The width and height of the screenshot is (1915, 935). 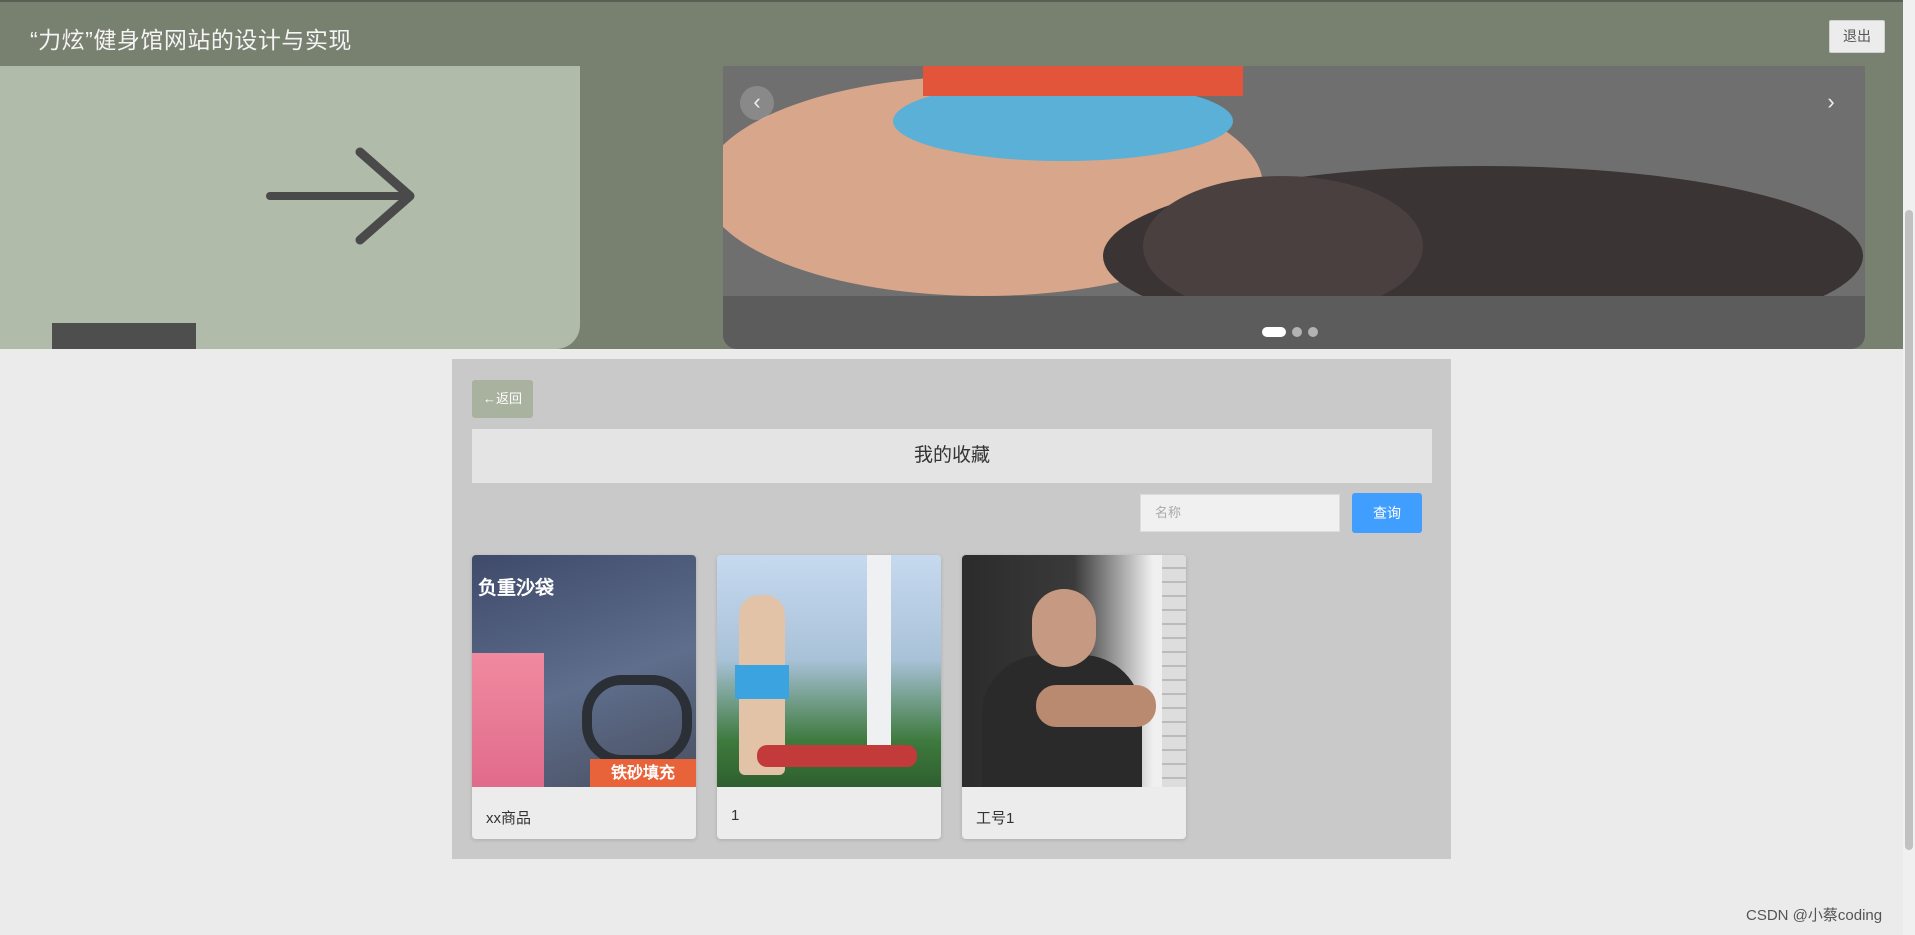 I want to click on banner-dark-block, so click(x=124, y=336).